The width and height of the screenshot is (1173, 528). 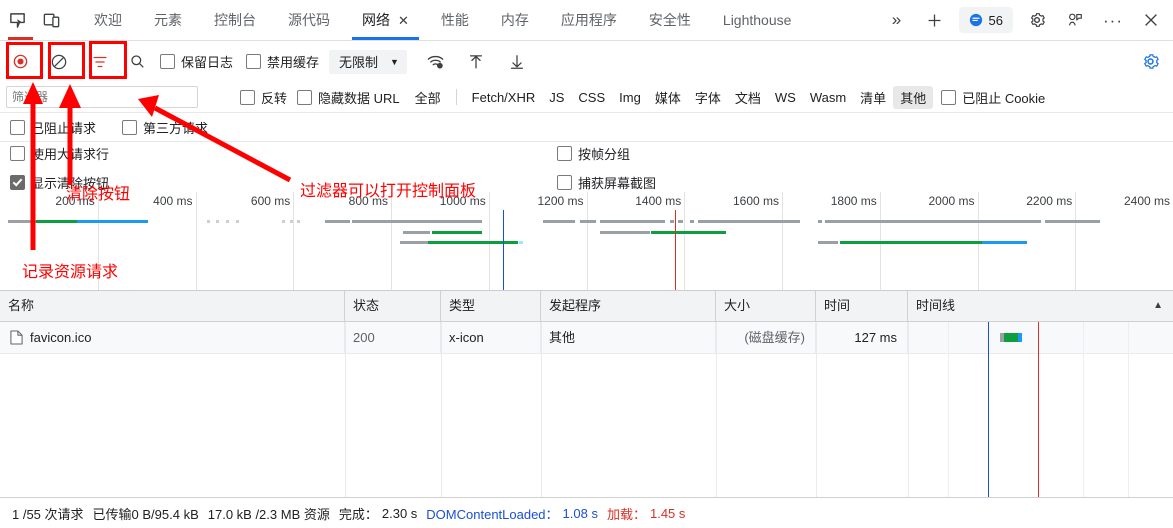 I want to click on close-icon, so click(x=1151, y=20).